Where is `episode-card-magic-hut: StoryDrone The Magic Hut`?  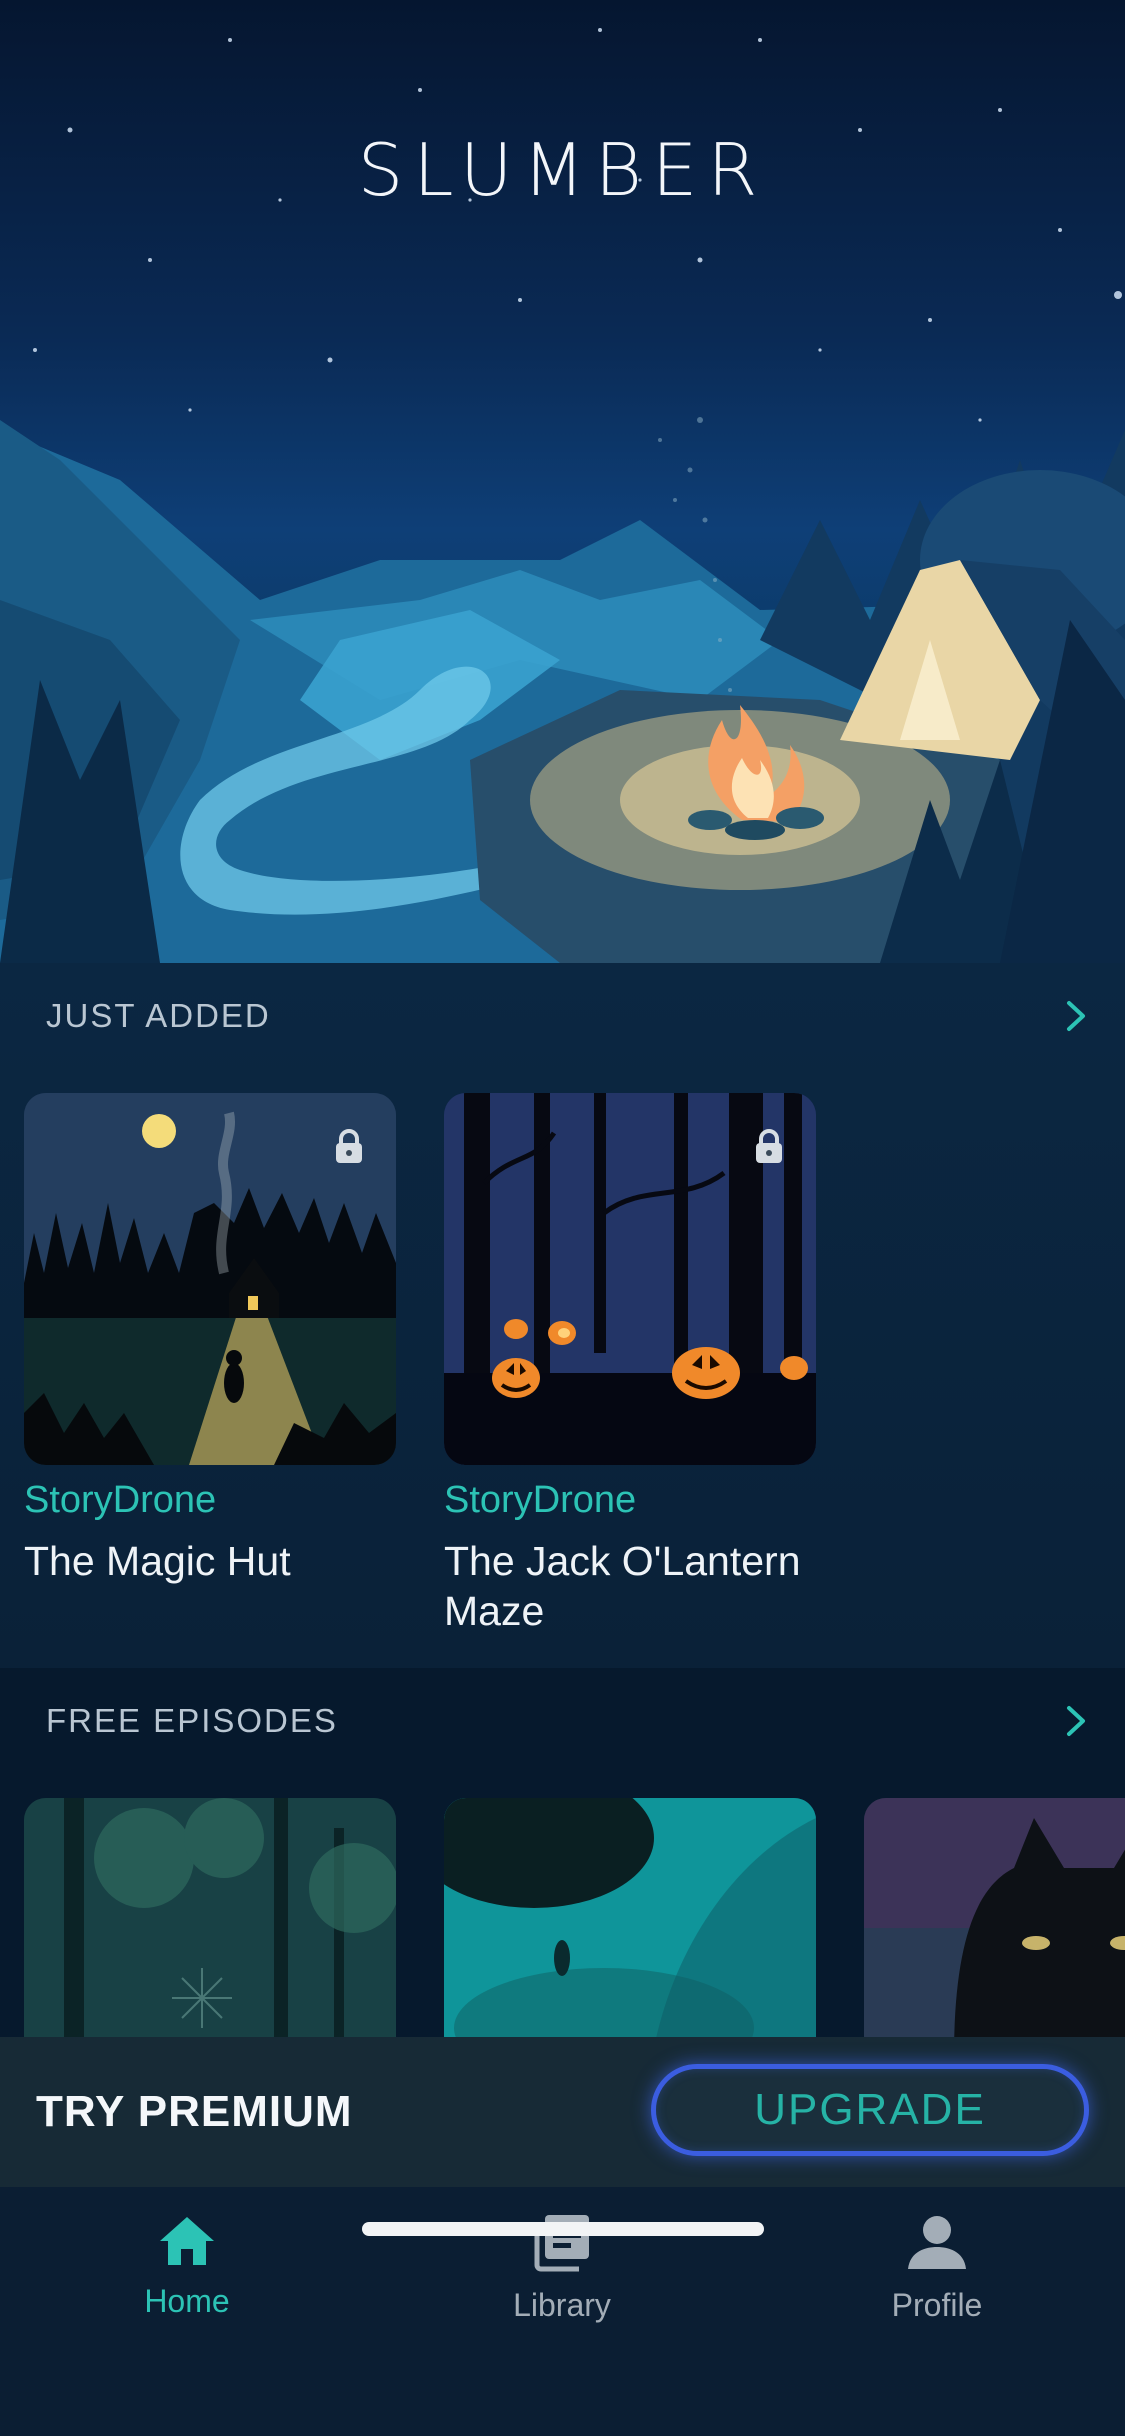 episode-card-magic-hut: StoryDrone The Magic Hut is located at coordinates (210, 1339).